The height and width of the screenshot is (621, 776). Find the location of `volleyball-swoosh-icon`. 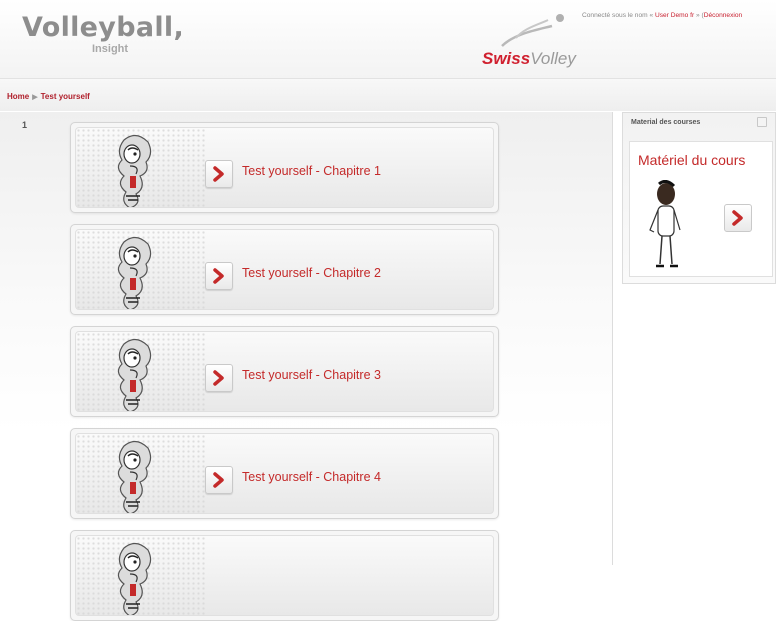

volleyball-swoosh-icon is located at coordinates (532, 30).